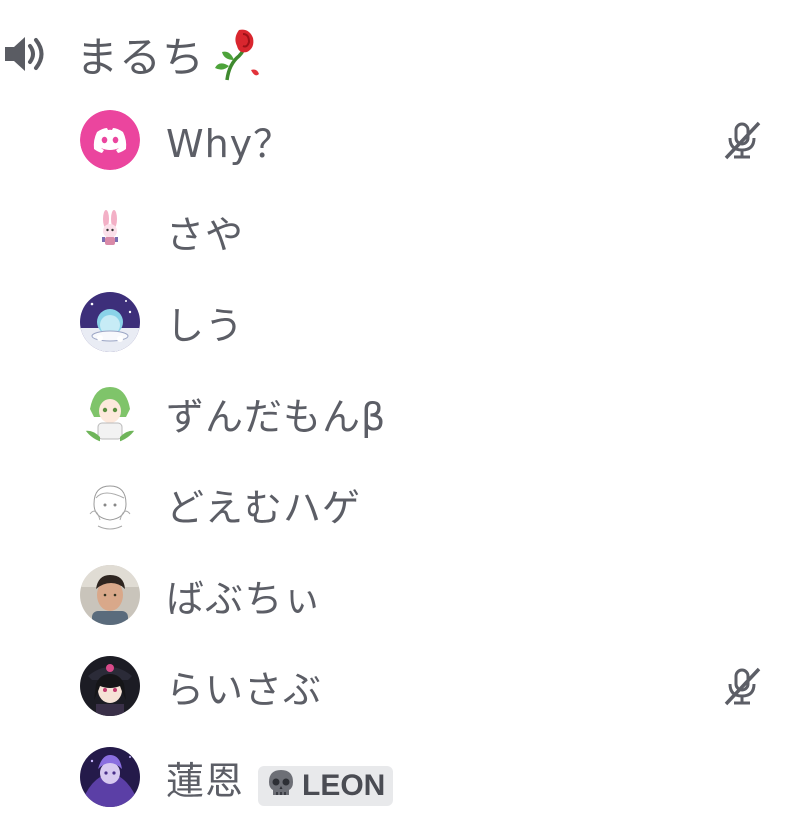 Image resolution: width=794 pixels, height=817 pixels. I want to click on voice-member: ばぶちぃ, so click(430, 595).